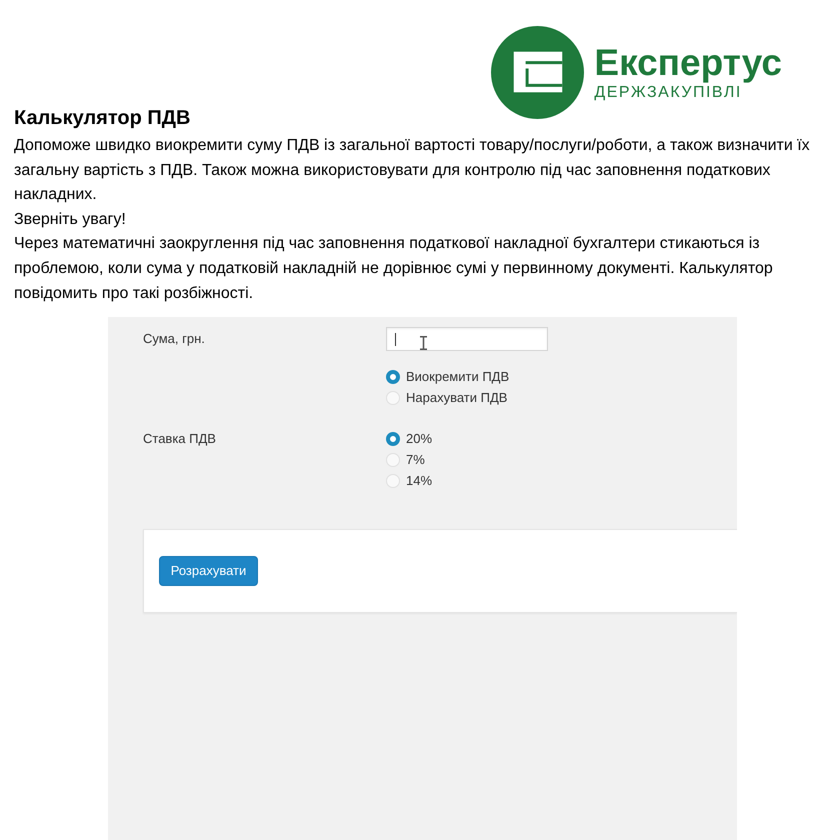 The image size is (840, 840). Describe the element at coordinates (537, 72) in the screenshot. I see `logo-icon` at that location.